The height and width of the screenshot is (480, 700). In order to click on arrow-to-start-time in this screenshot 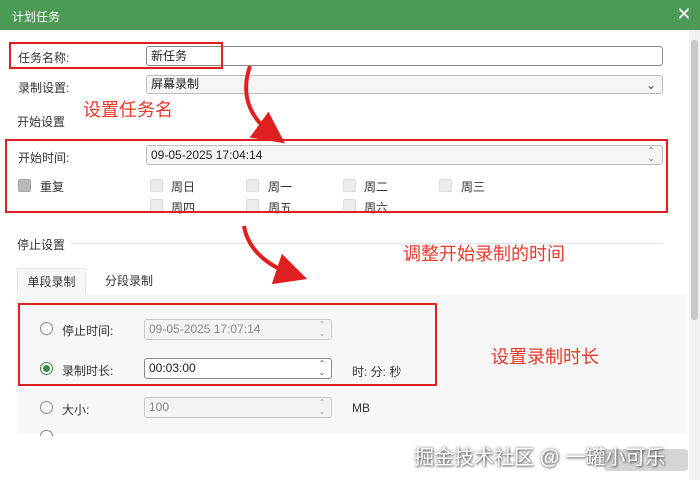, I will do `click(264, 104)`.